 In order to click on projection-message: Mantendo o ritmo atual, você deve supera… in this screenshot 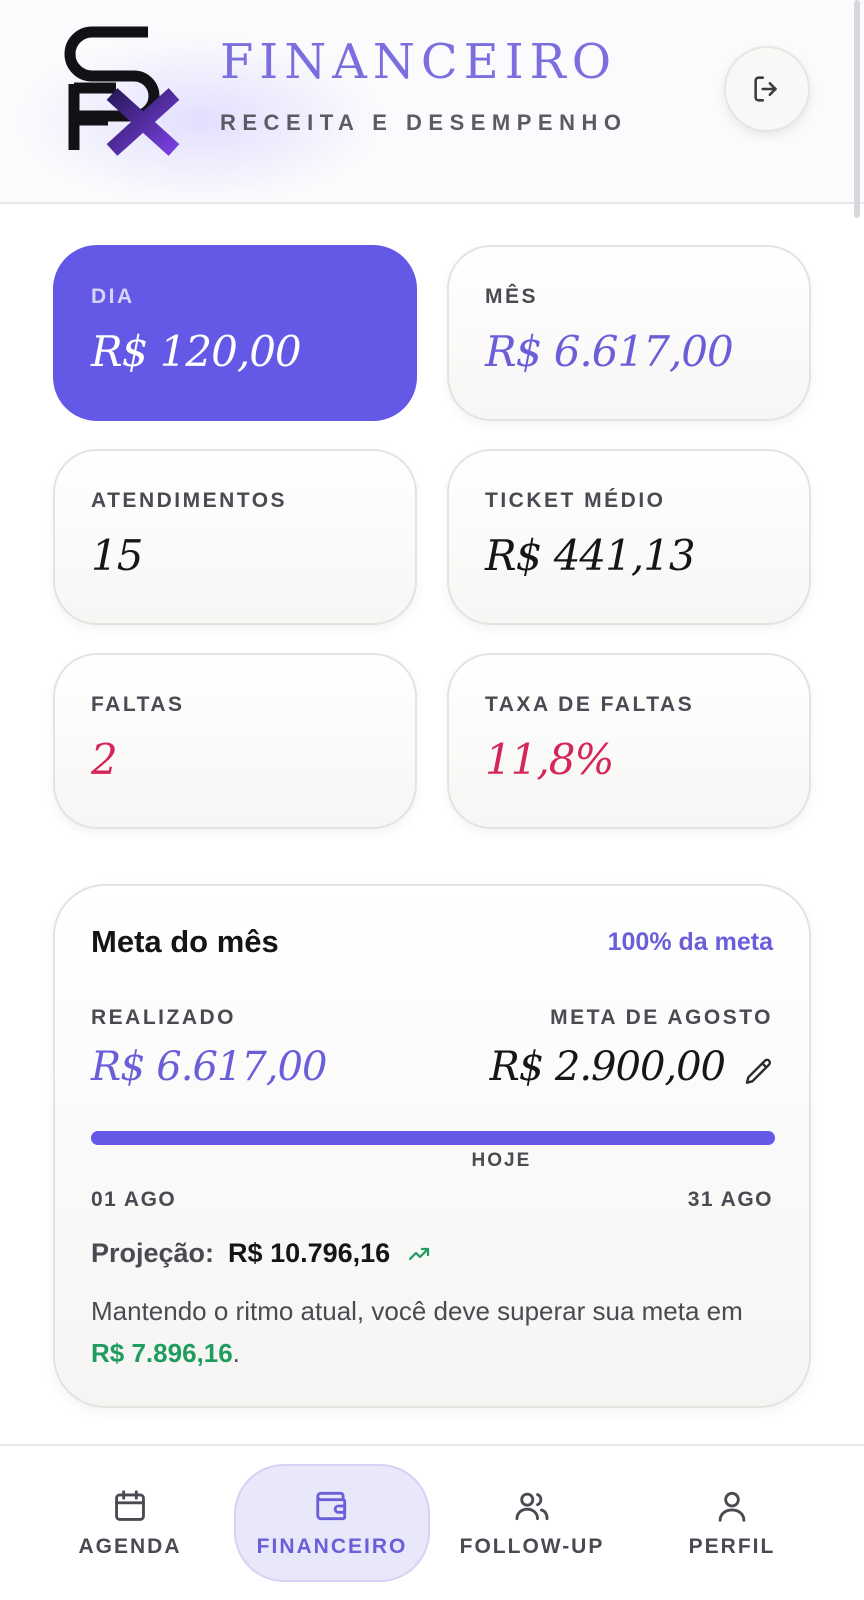, I will do `click(431, 1332)`.